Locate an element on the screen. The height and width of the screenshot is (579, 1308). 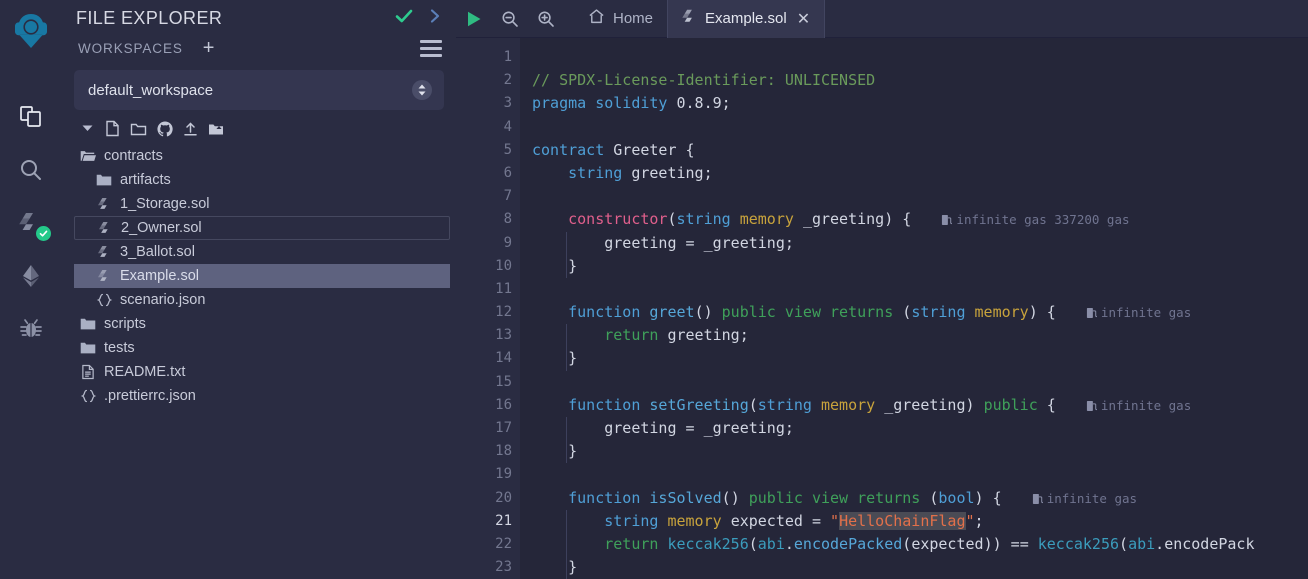
close-icon: ✕ is located at coordinates (803, 19).